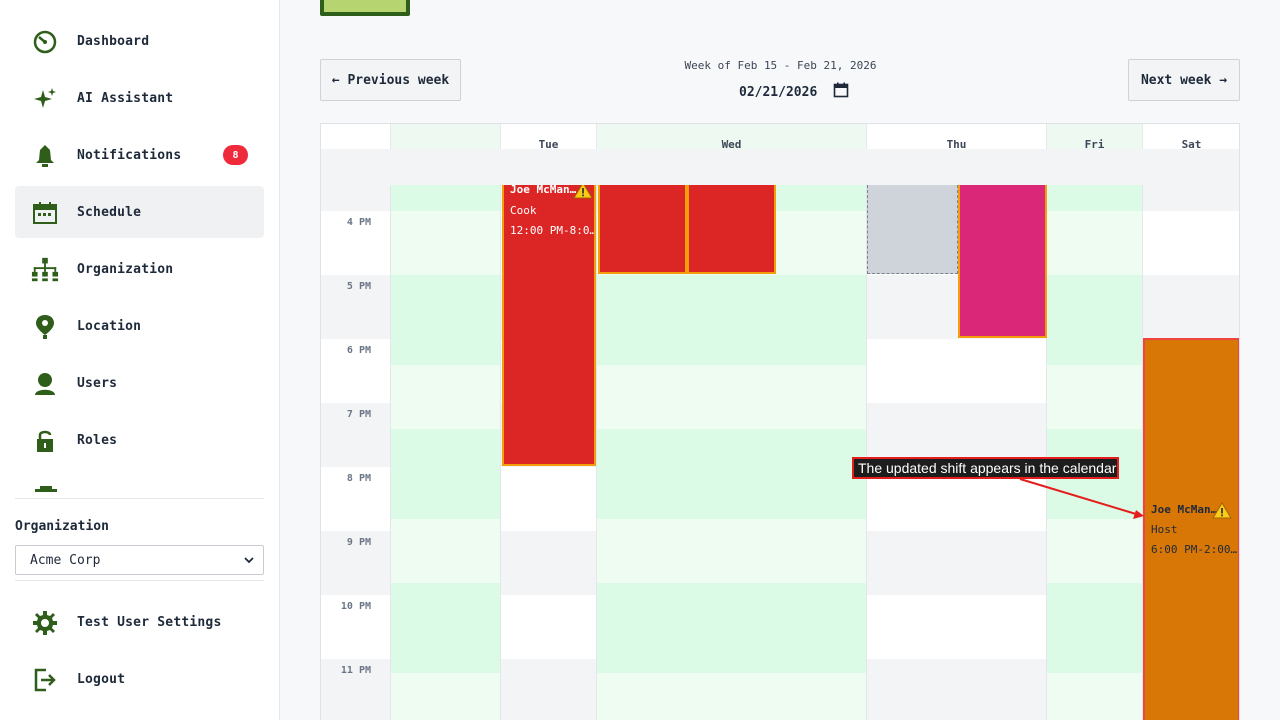 The height and width of the screenshot is (720, 1280). I want to click on hour-label: 10 PM, so click(355, 606).